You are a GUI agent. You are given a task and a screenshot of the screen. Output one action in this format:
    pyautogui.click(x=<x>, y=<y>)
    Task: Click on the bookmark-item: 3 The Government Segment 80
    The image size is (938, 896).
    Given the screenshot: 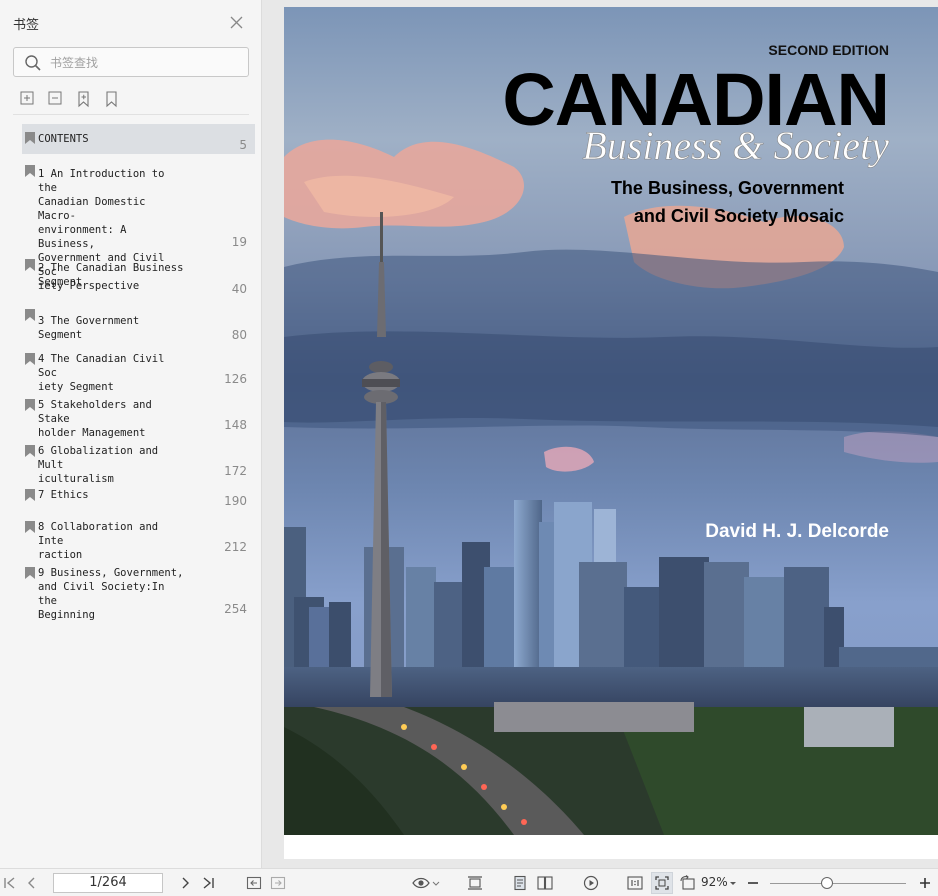 What is the action you would take?
    pyautogui.click(x=138, y=326)
    